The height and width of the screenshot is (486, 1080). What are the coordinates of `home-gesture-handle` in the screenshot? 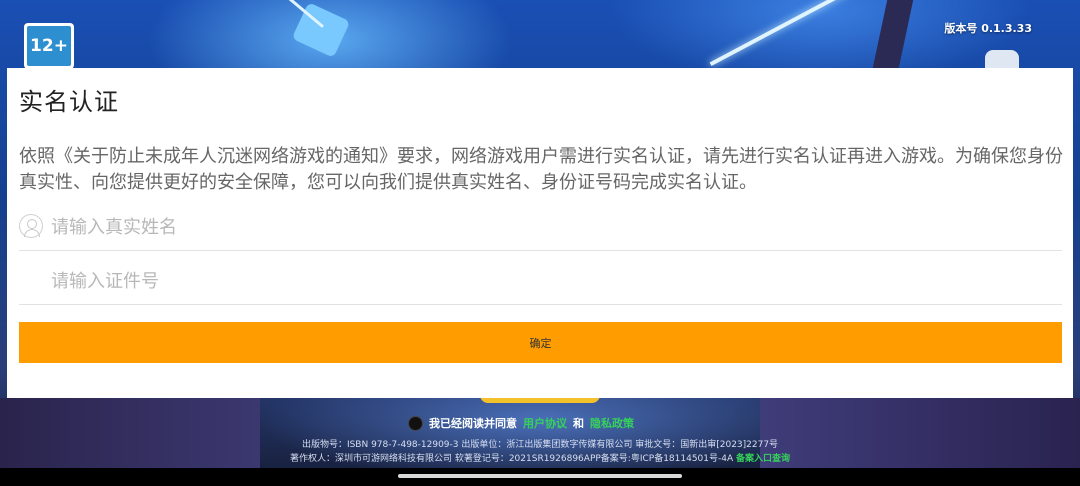 It's located at (540, 476).